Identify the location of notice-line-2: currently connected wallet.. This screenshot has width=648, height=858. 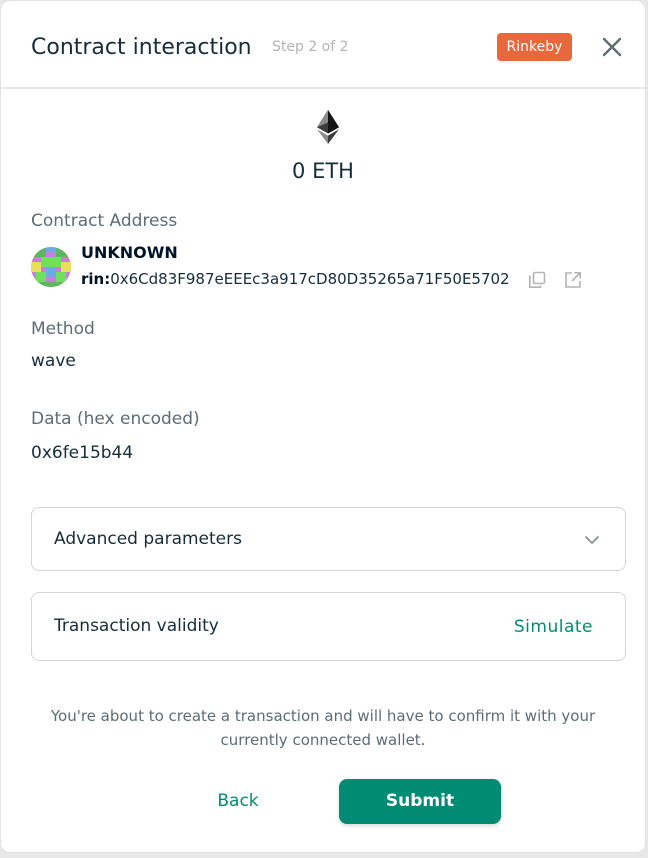
(323, 740).